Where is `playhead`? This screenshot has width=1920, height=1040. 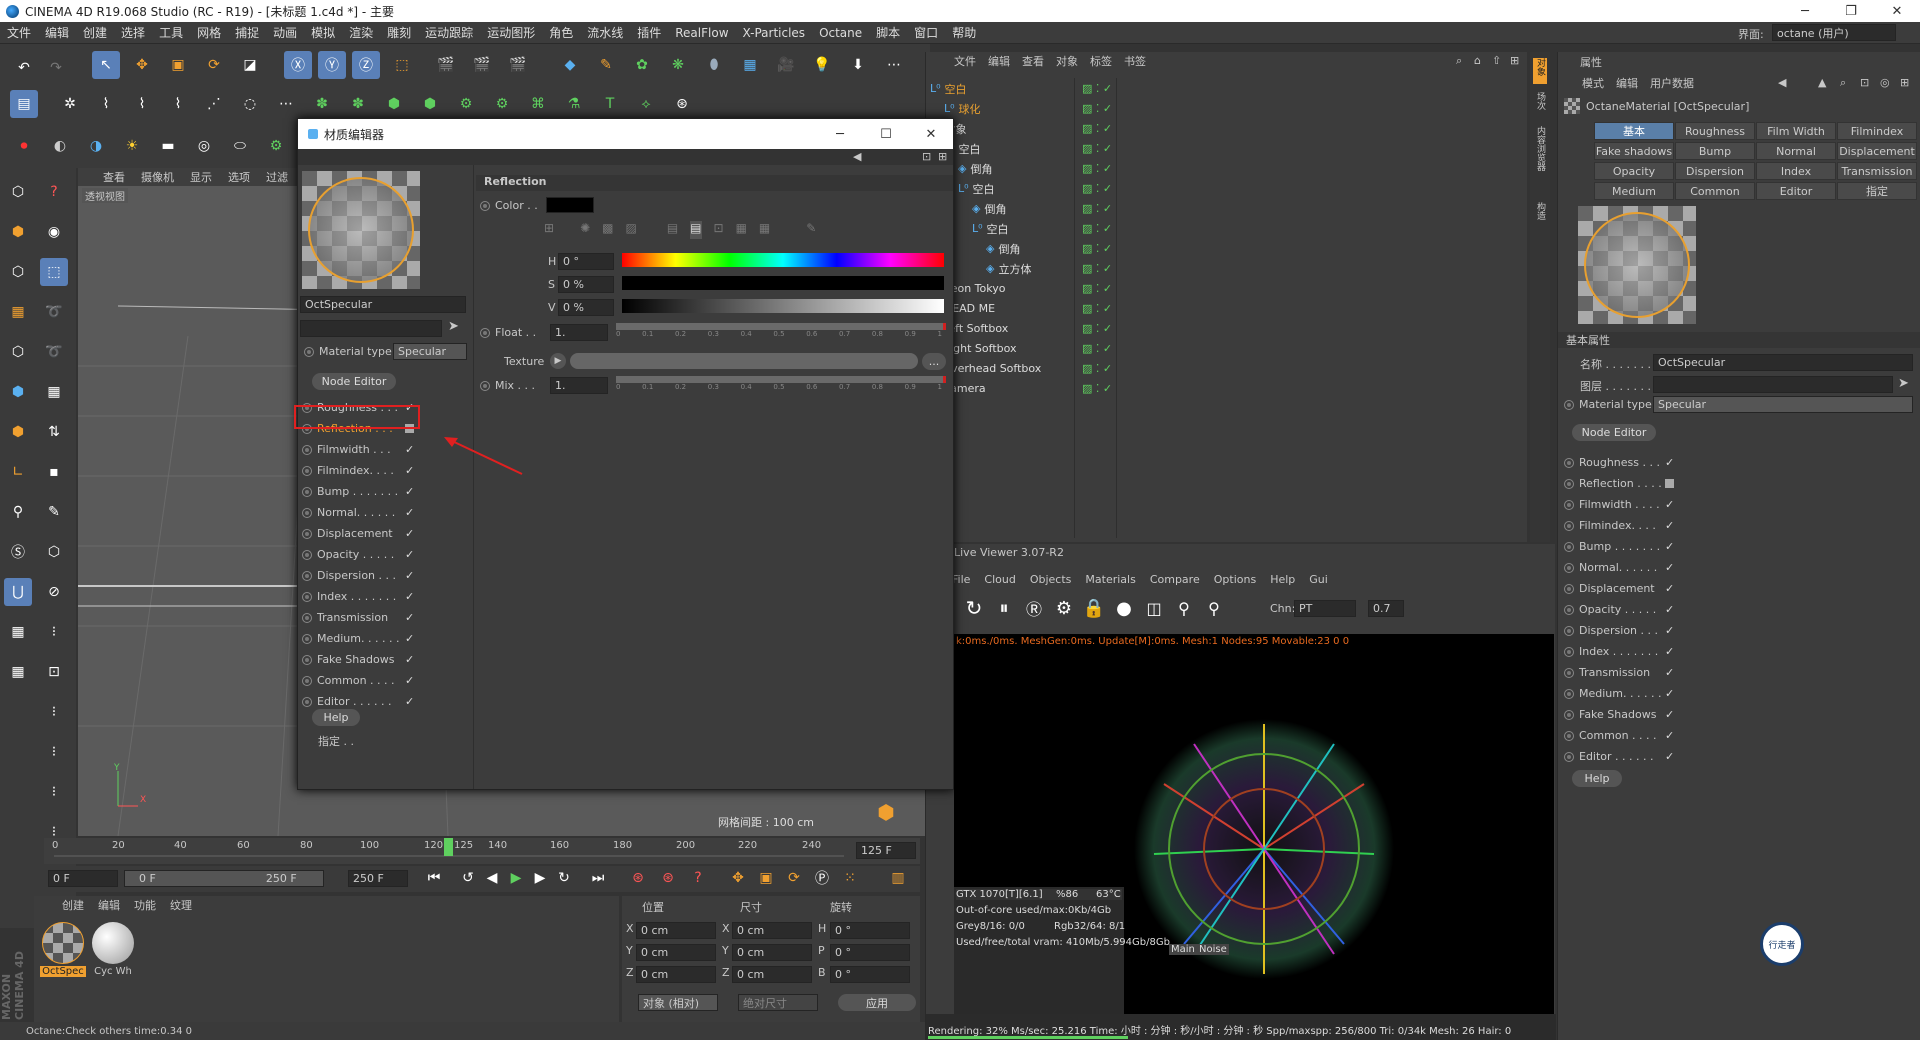
playhead is located at coordinates (448, 847).